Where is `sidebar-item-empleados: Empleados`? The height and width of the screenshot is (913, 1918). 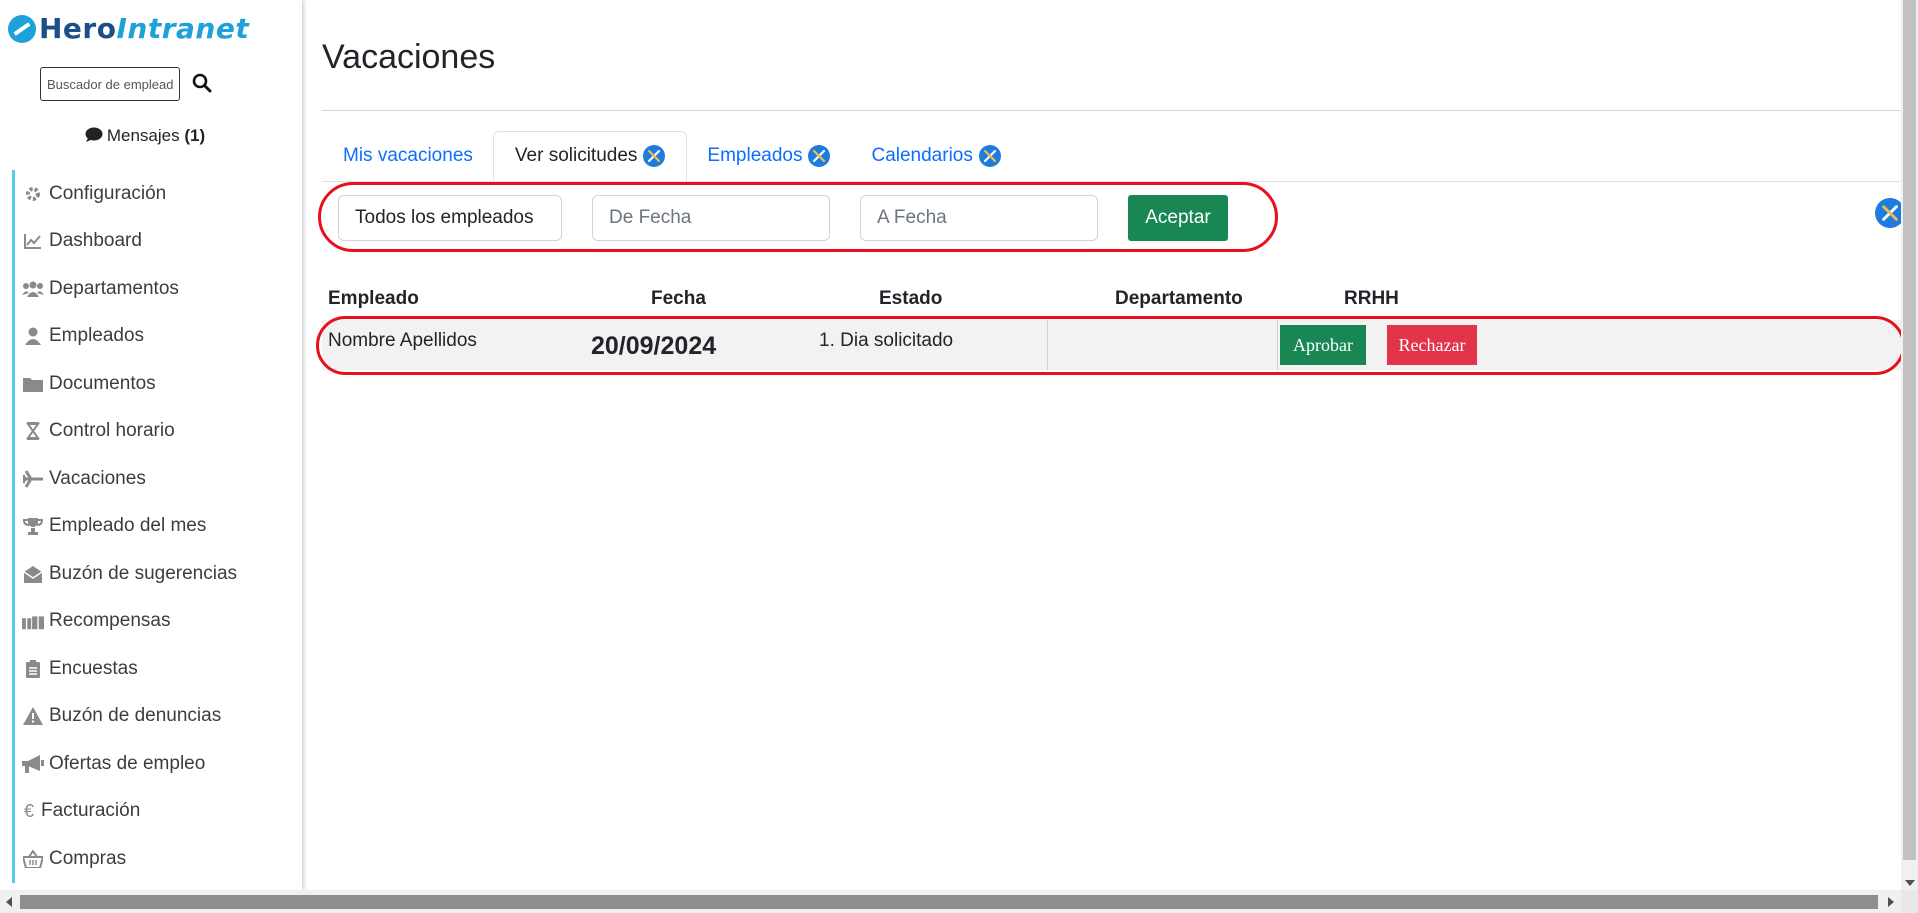
sidebar-item-empleados: Empleados is located at coordinates (157, 336).